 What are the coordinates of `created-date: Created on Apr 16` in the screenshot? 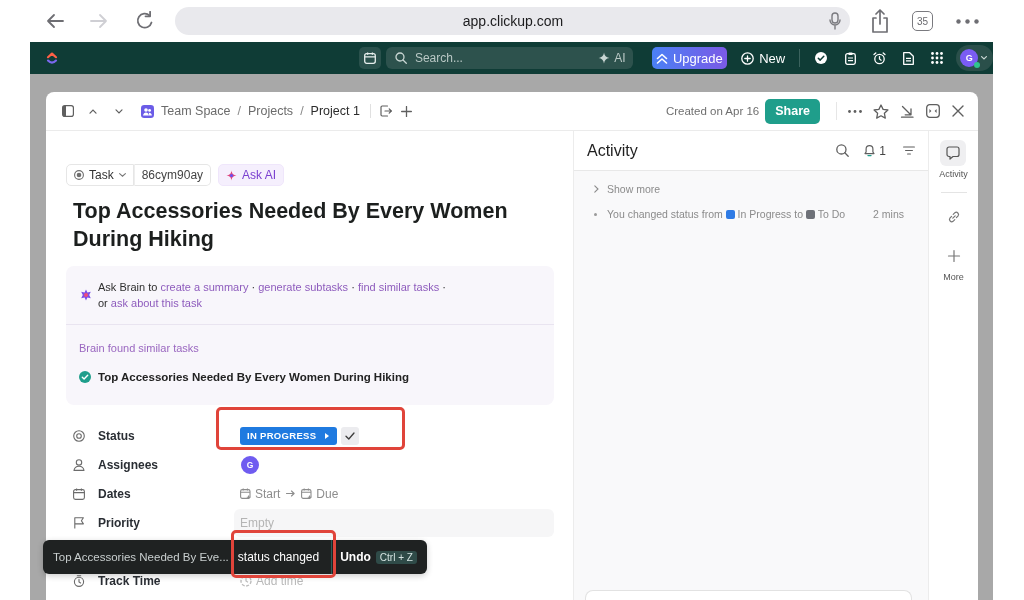 It's located at (712, 111).